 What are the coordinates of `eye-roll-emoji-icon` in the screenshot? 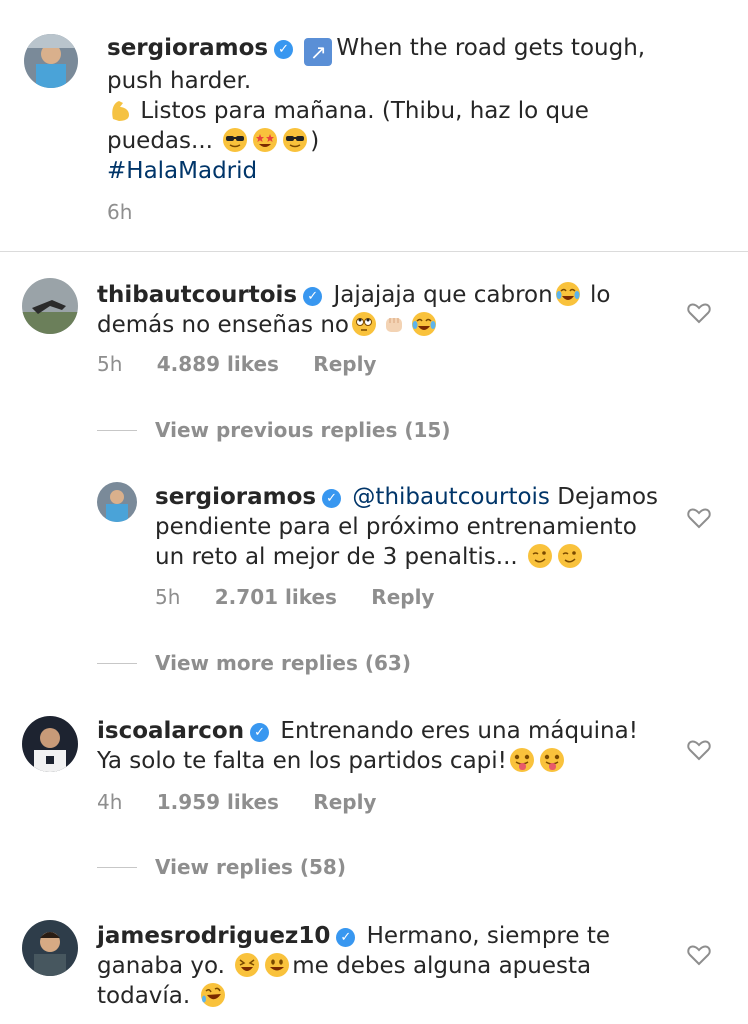 It's located at (364, 324).